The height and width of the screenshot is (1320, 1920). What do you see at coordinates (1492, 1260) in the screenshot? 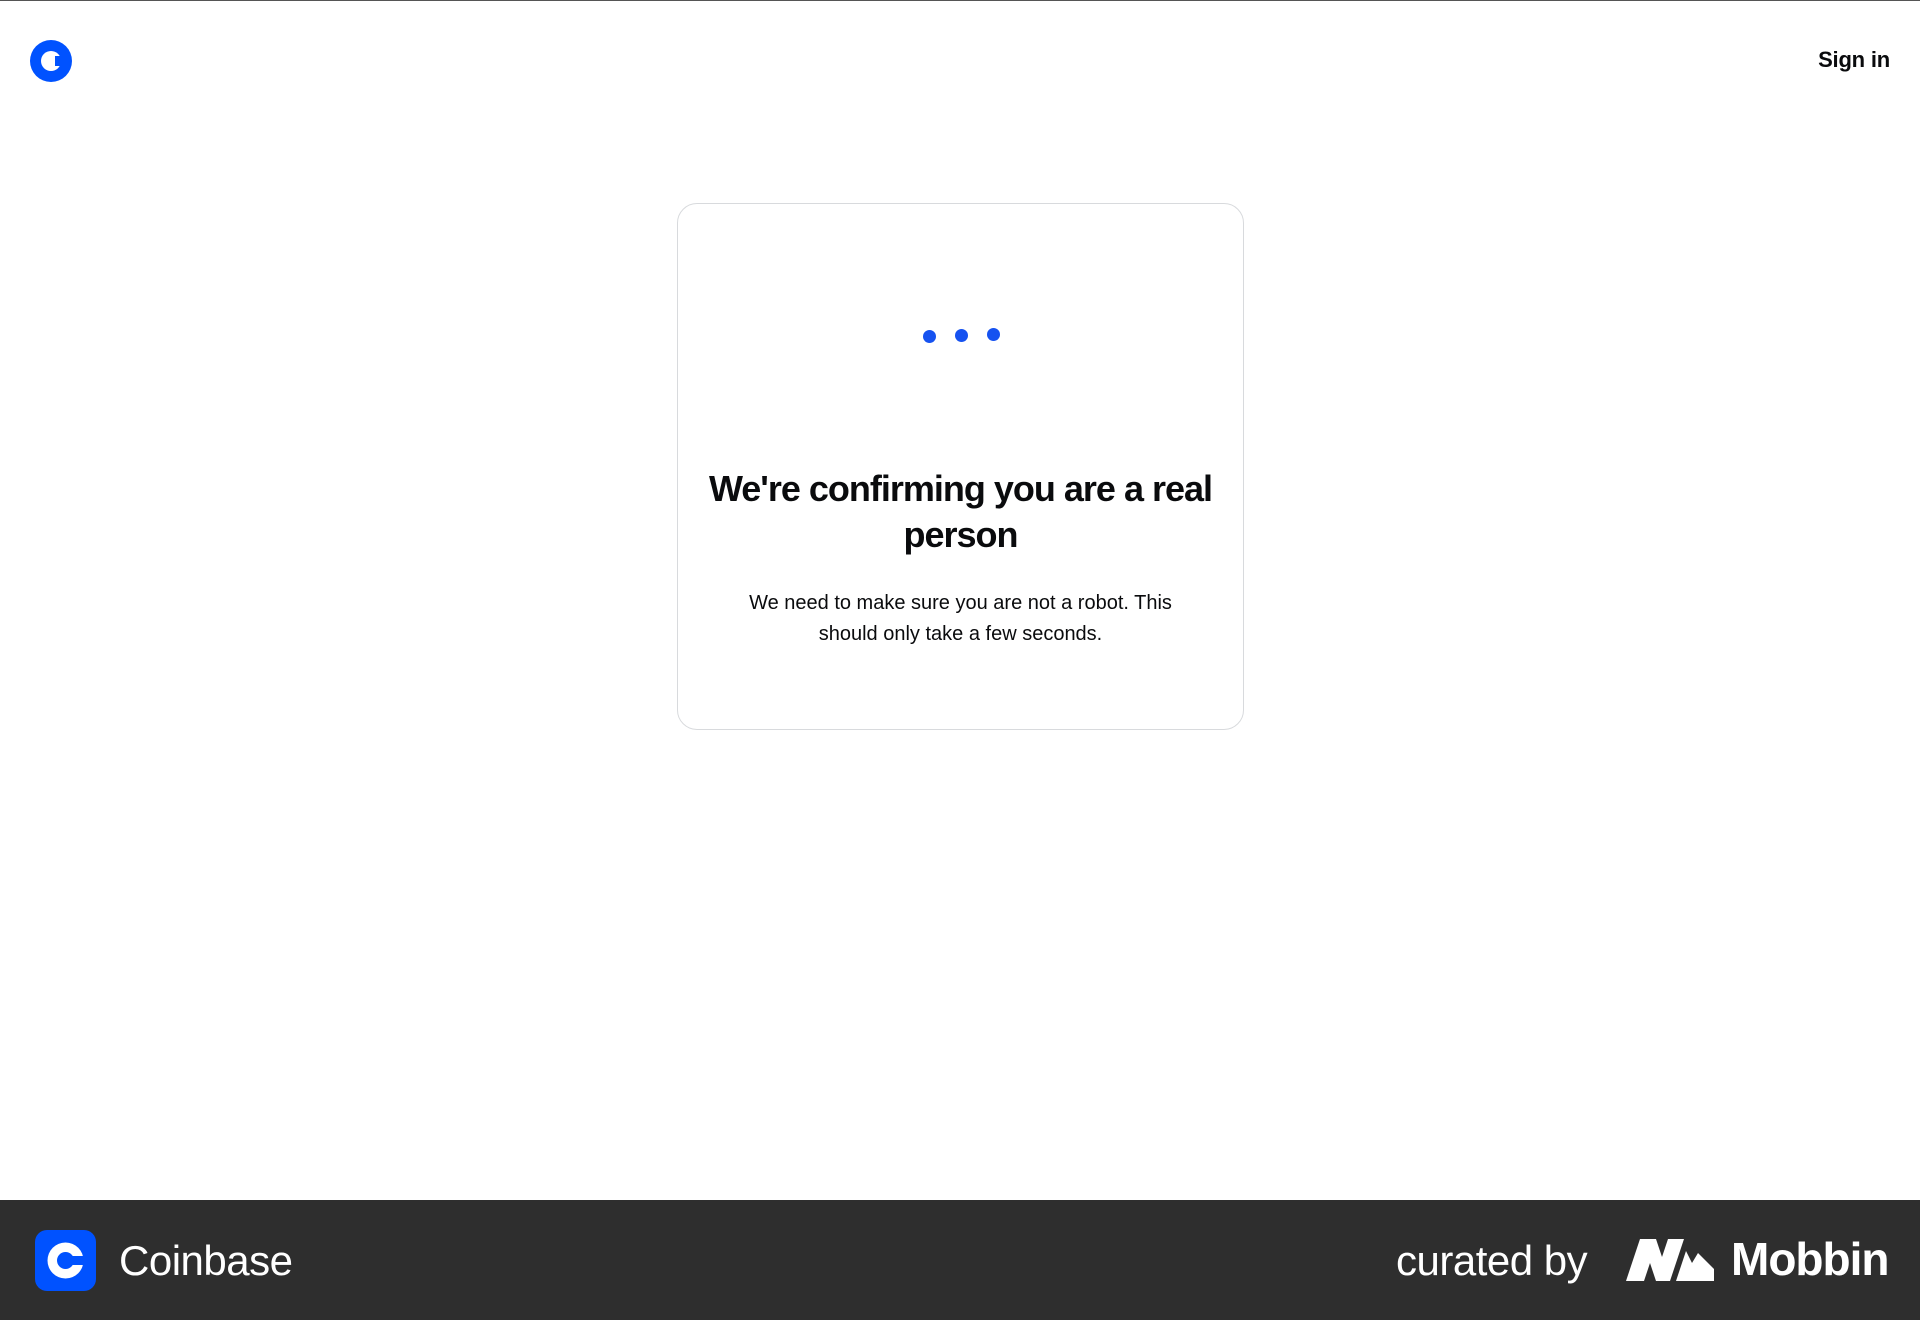
I see `curated-by-label: curated by` at bounding box center [1492, 1260].